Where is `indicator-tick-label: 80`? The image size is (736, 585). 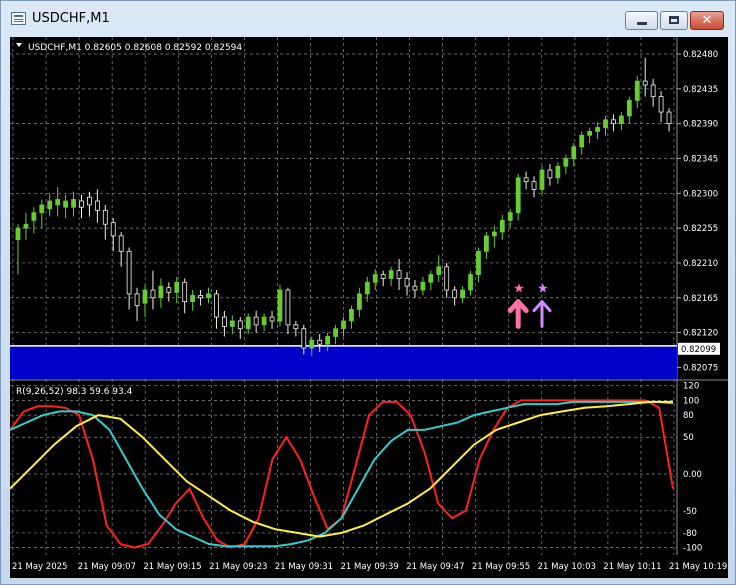 indicator-tick-label: 80 is located at coordinates (688, 416).